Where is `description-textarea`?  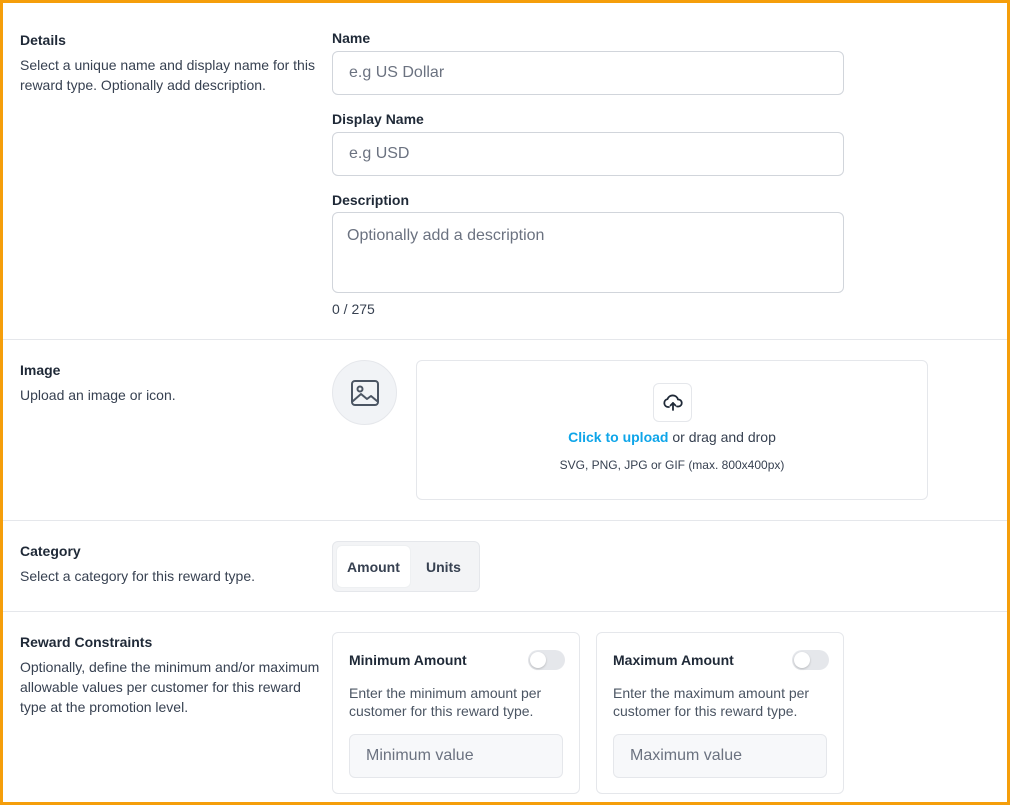 description-textarea is located at coordinates (588, 252).